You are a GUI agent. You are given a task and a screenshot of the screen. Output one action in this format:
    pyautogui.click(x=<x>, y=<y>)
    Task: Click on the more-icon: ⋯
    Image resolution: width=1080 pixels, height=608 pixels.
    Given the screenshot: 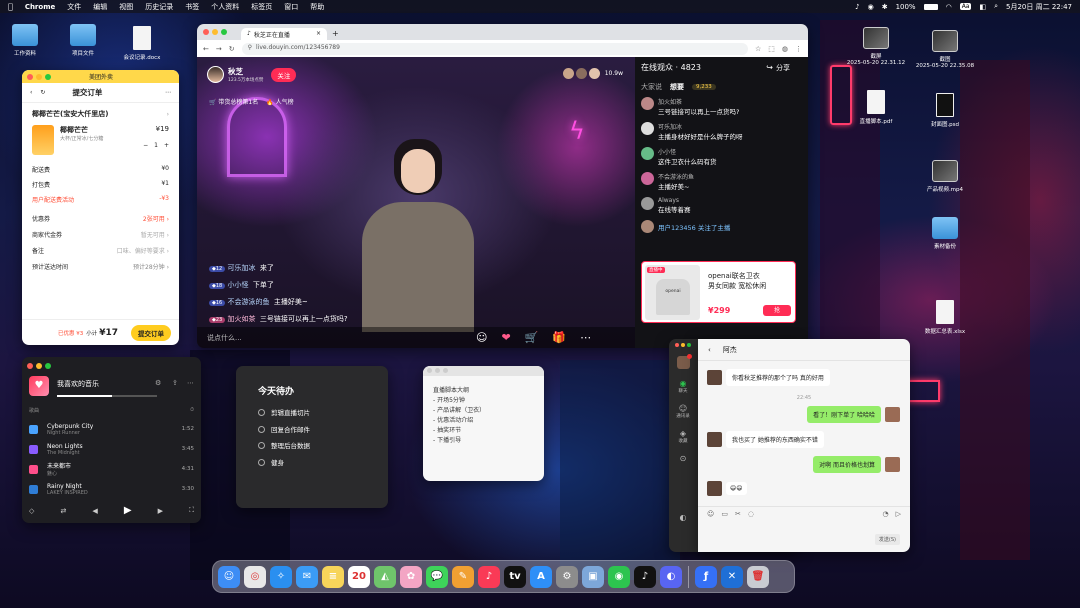 What is the action you would take?
    pyautogui.click(x=168, y=92)
    